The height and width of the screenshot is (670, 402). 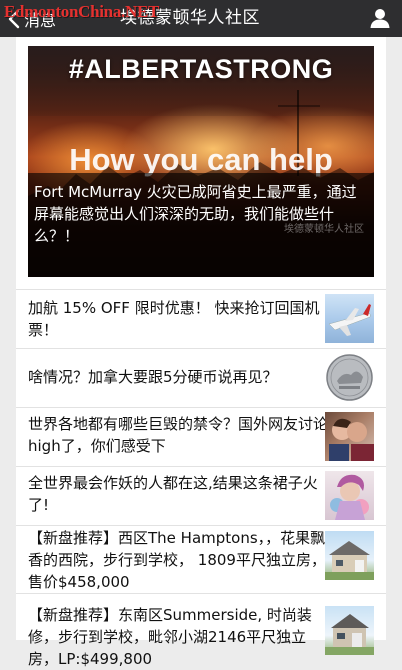 I want to click on article-item: 世界各地都有哪些巨毁的禁令？国外网友讨论high了，你们感受下, so click(x=201, y=437).